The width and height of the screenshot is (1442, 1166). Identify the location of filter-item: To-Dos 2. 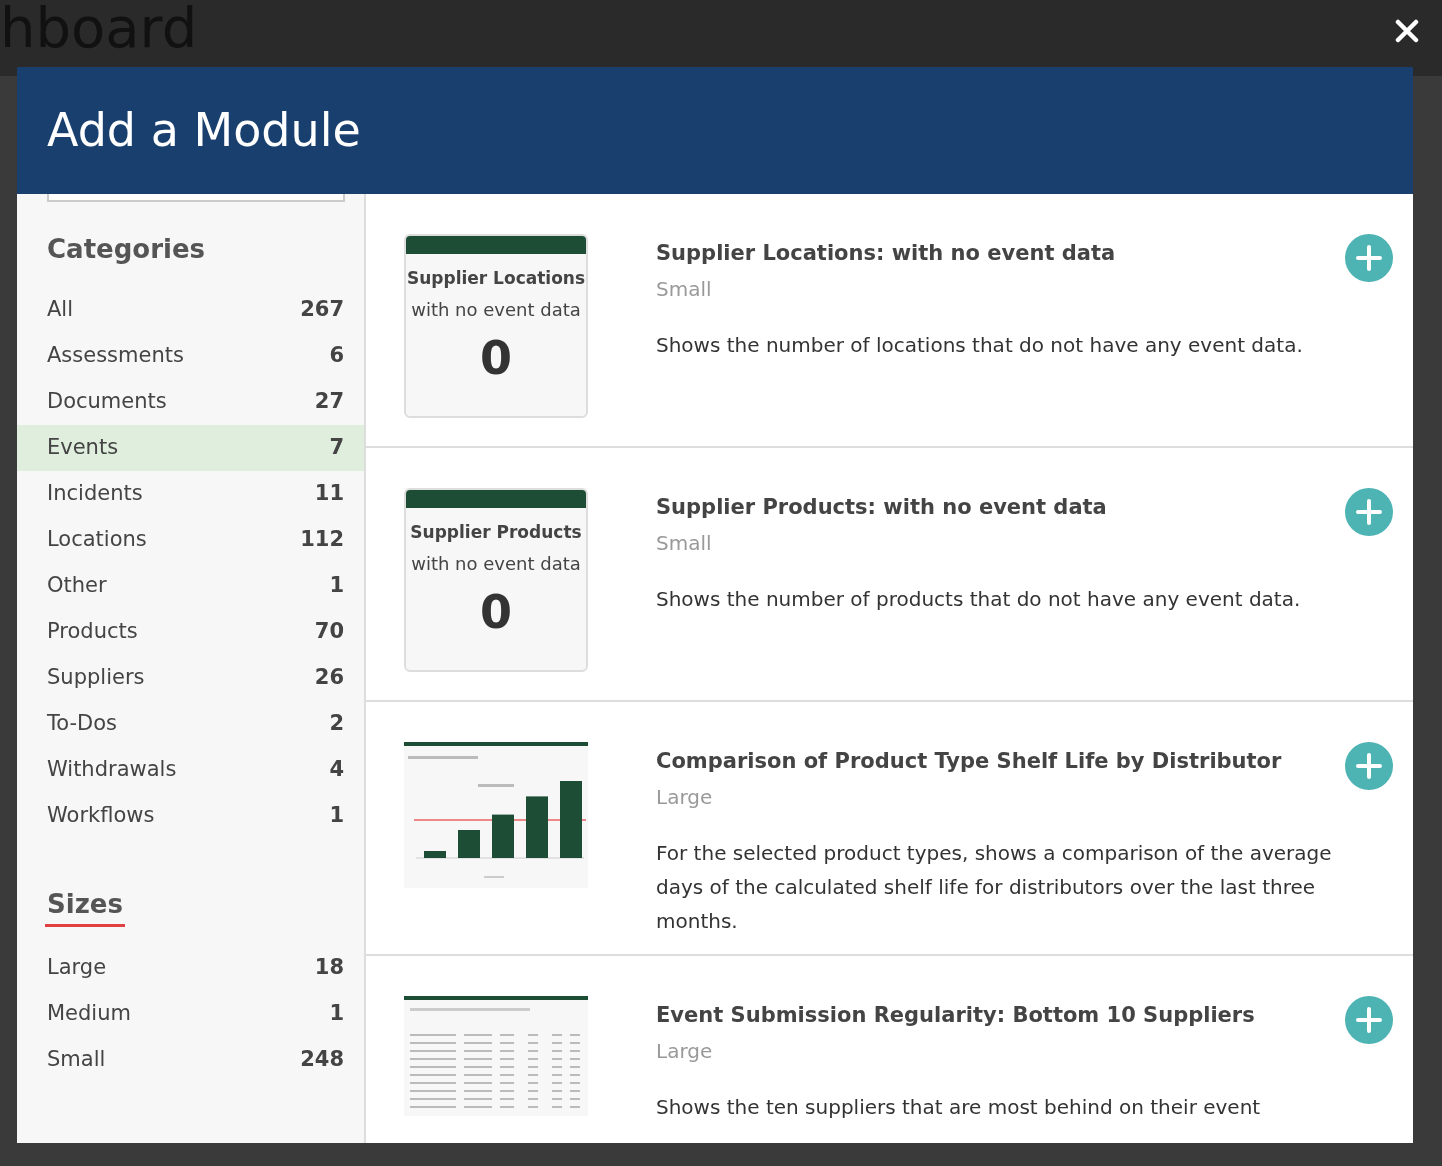
(190, 724).